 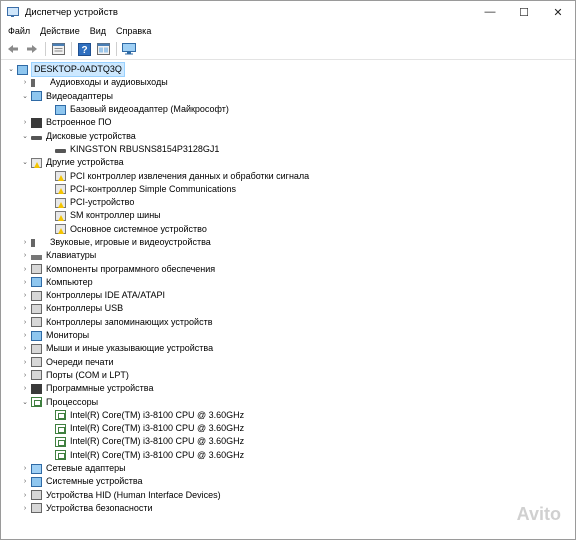 I want to click on tree-category: ⌄ Дисковые устройства, so click(x=288, y=135).